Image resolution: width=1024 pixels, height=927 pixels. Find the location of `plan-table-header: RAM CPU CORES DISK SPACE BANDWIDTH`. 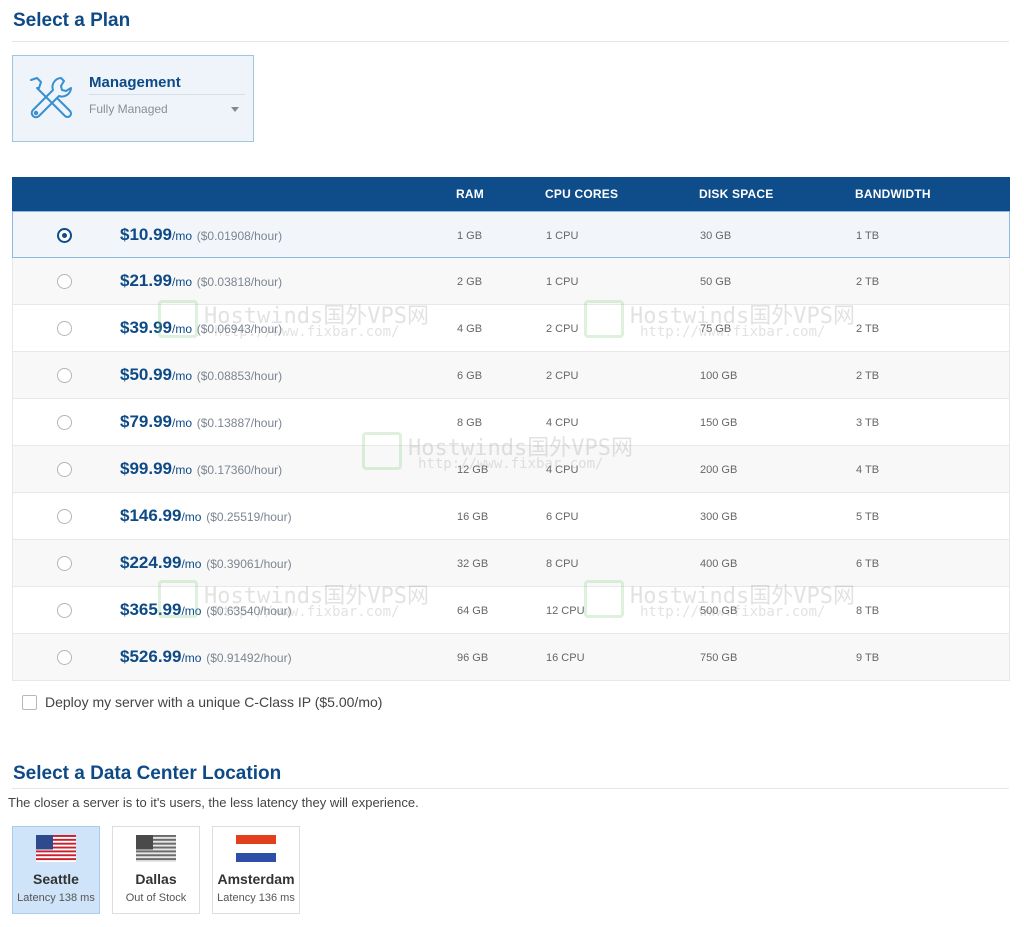

plan-table-header: RAM CPU CORES DISK SPACE BANDWIDTH is located at coordinates (511, 194).